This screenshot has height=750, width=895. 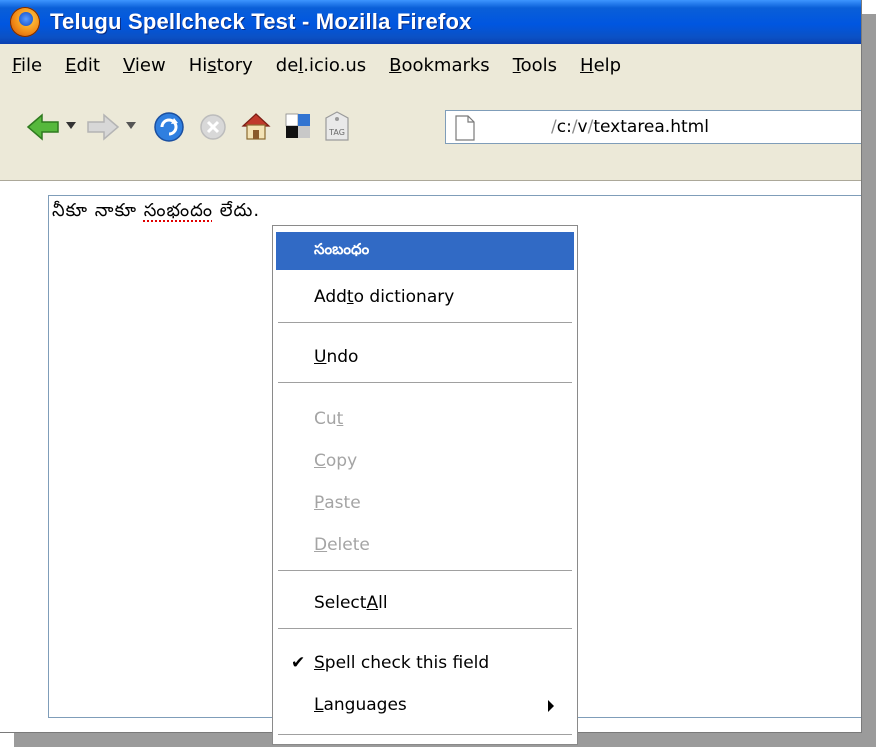 What do you see at coordinates (213, 127) in the screenshot?
I see `stop-icon` at bounding box center [213, 127].